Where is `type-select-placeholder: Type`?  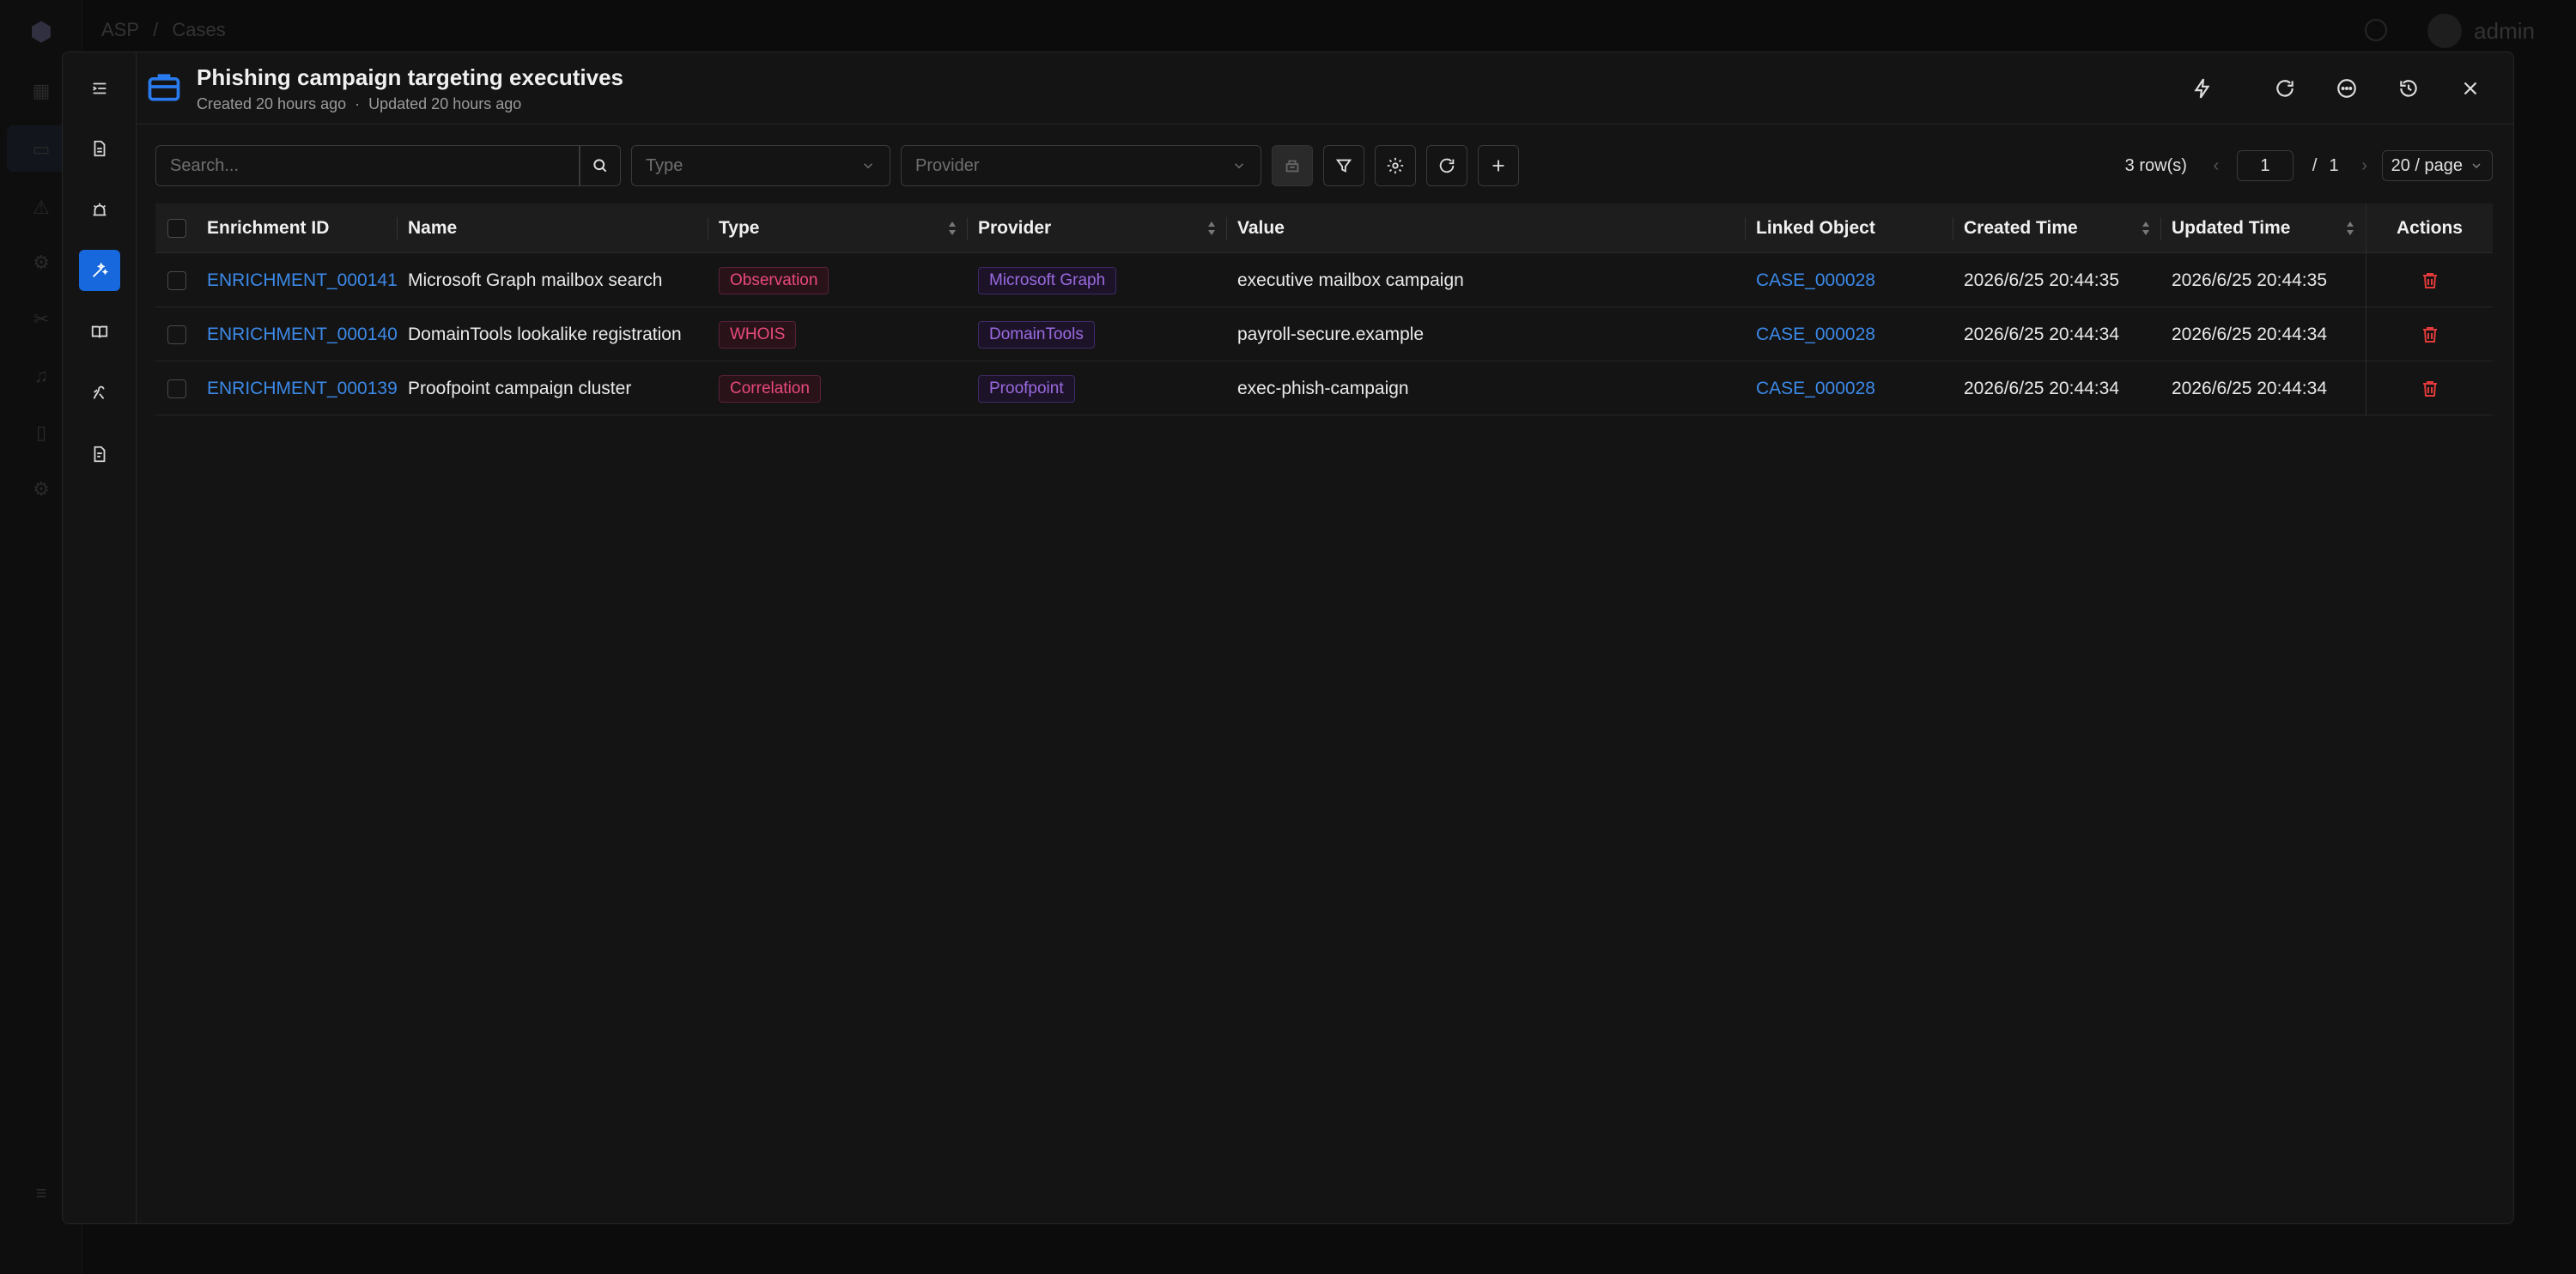 type-select-placeholder: Type is located at coordinates (664, 165).